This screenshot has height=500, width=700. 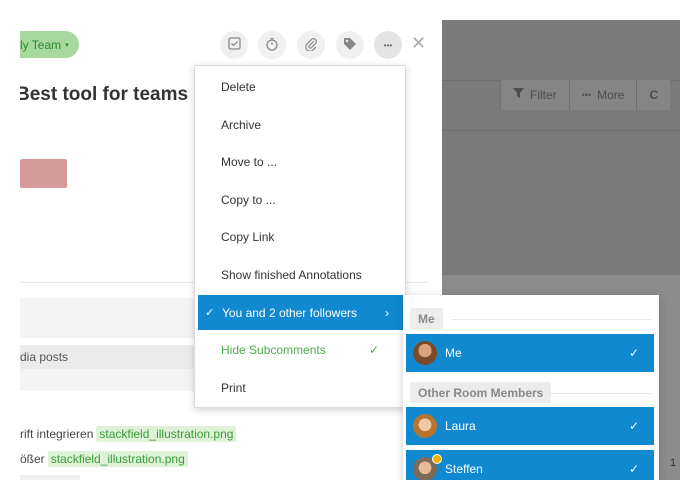 What do you see at coordinates (530, 426) in the screenshot?
I see `follower-item-laura: Laura ✓` at bounding box center [530, 426].